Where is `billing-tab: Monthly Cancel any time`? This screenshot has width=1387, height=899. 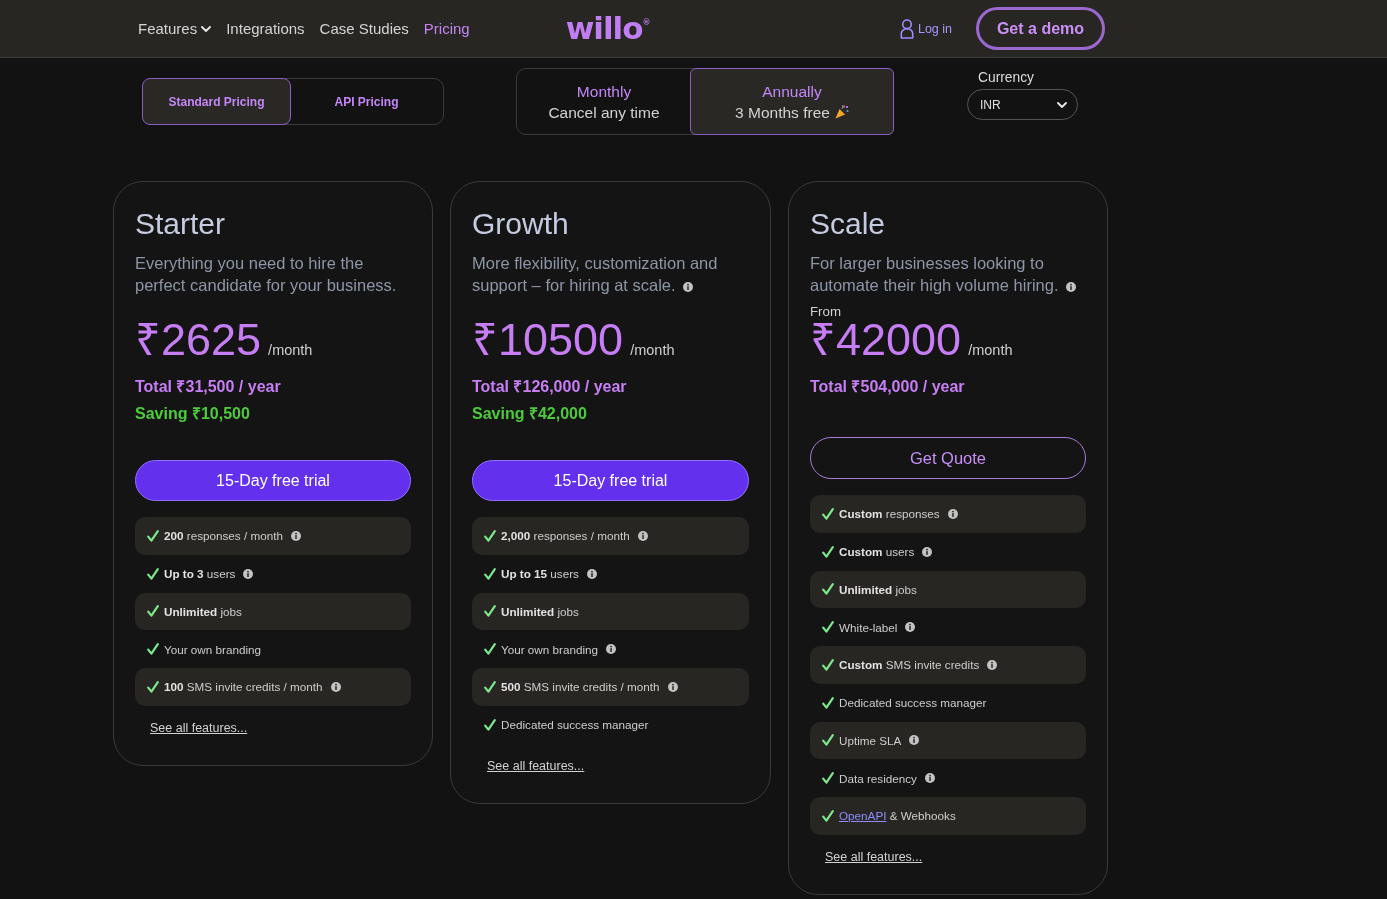
billing-tab: Monthly Cancel any time is located at coordinates (604, 101).